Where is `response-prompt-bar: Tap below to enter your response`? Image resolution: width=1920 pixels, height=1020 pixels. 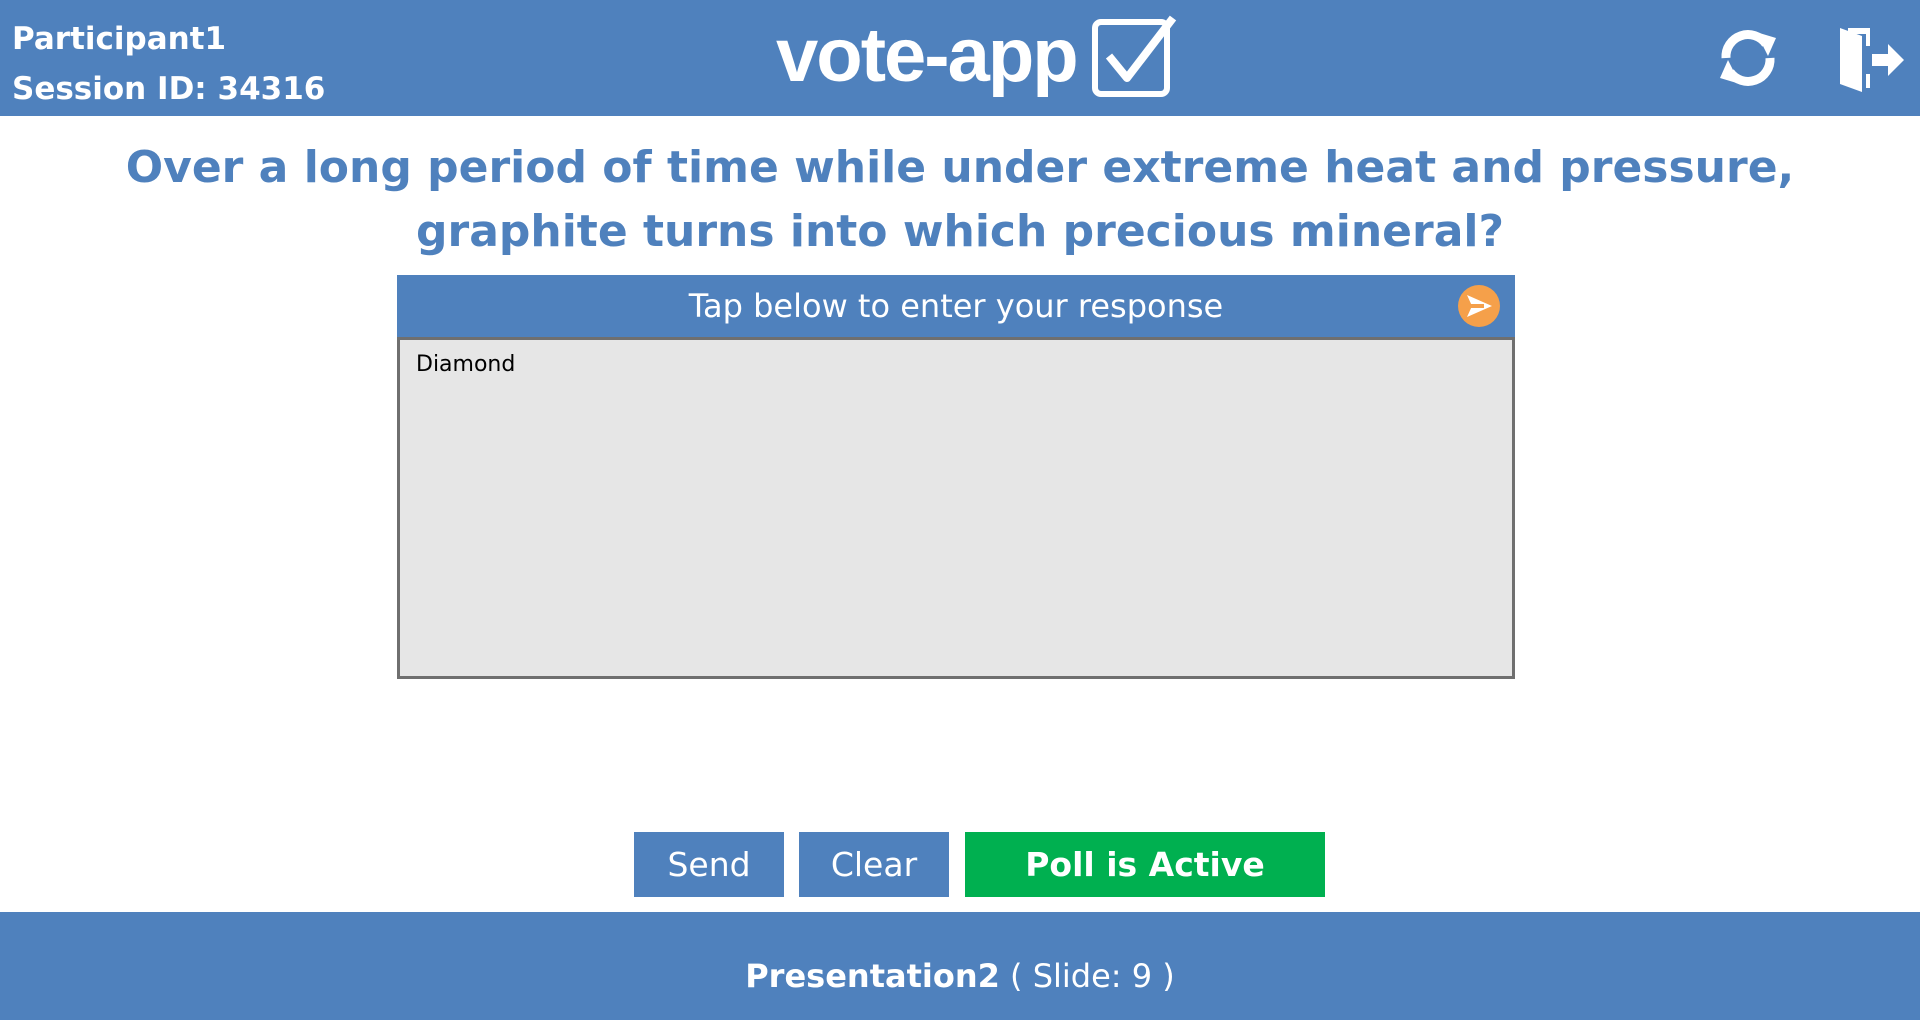
response-prompt-bar: Tap below to enter your response is located at coordinates (956, 306).